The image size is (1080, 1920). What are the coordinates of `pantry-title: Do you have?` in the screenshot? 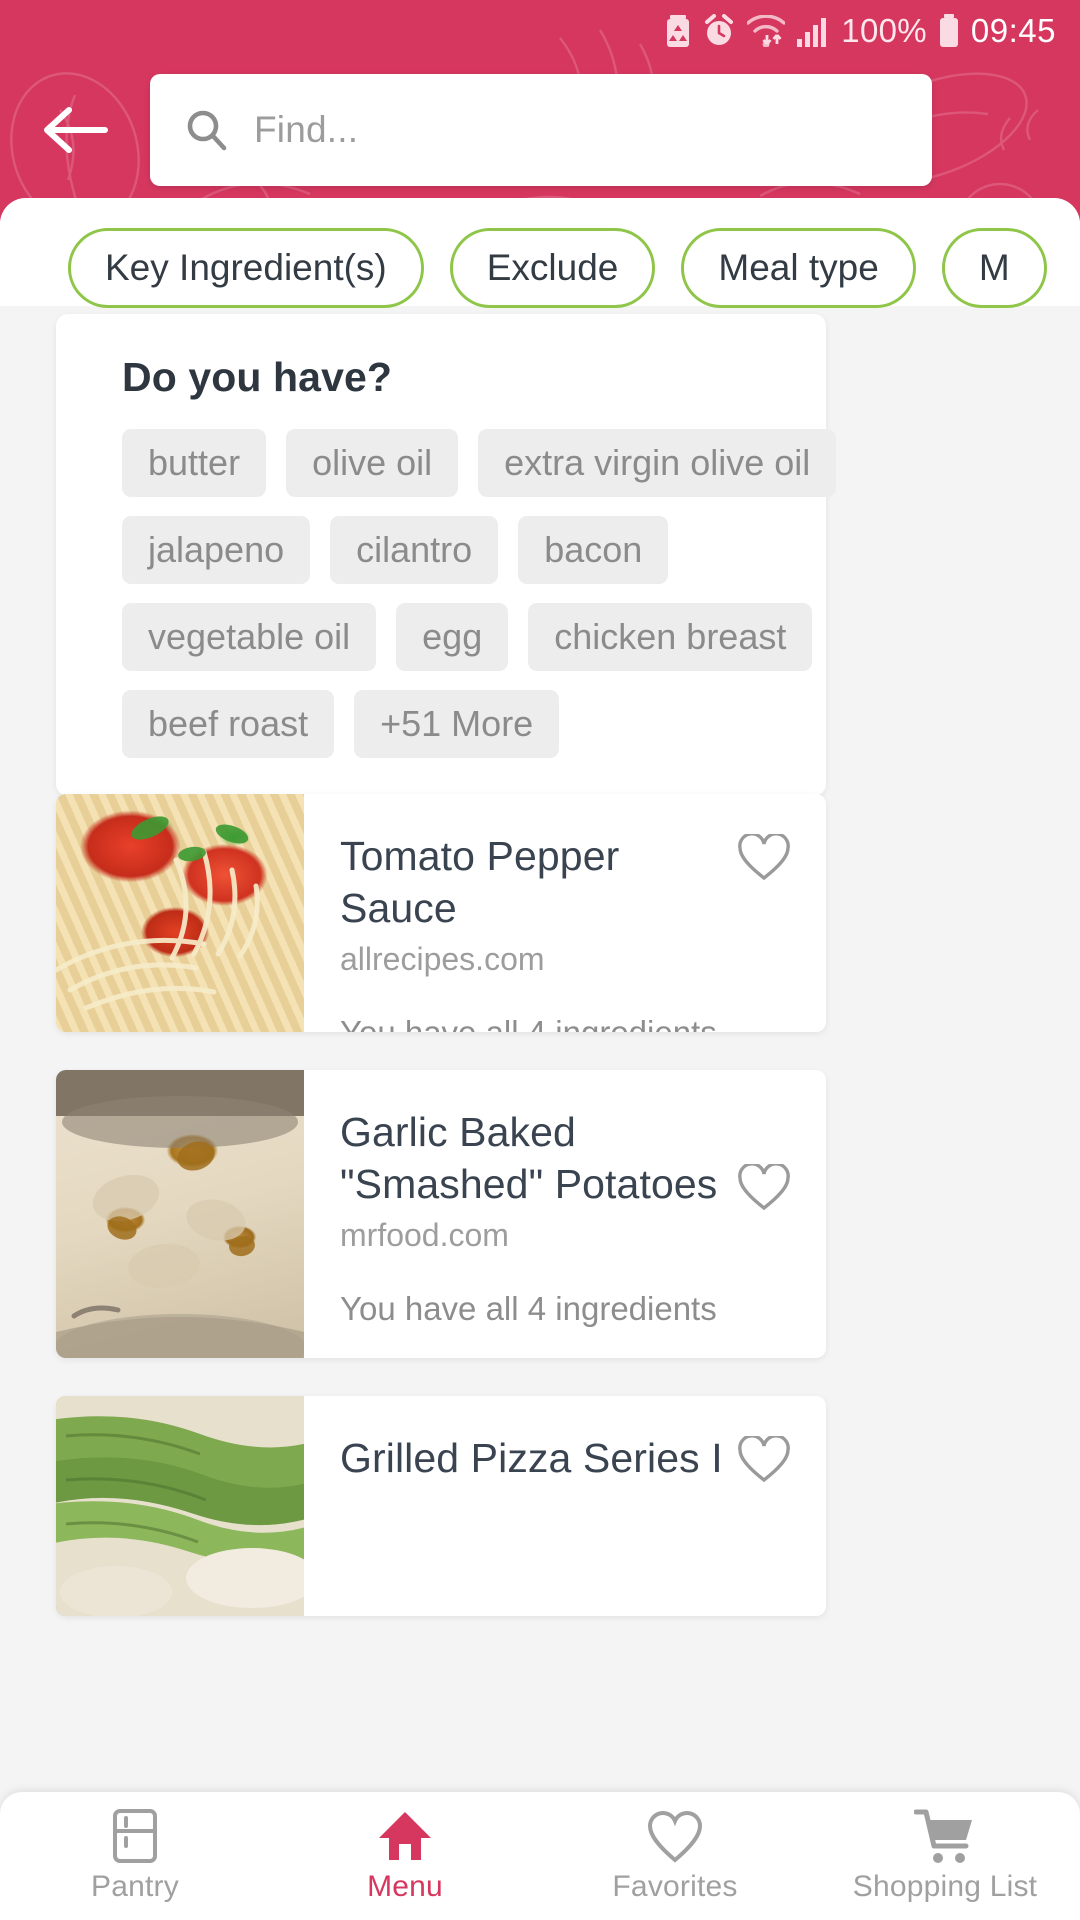 It's located at (257, 377).